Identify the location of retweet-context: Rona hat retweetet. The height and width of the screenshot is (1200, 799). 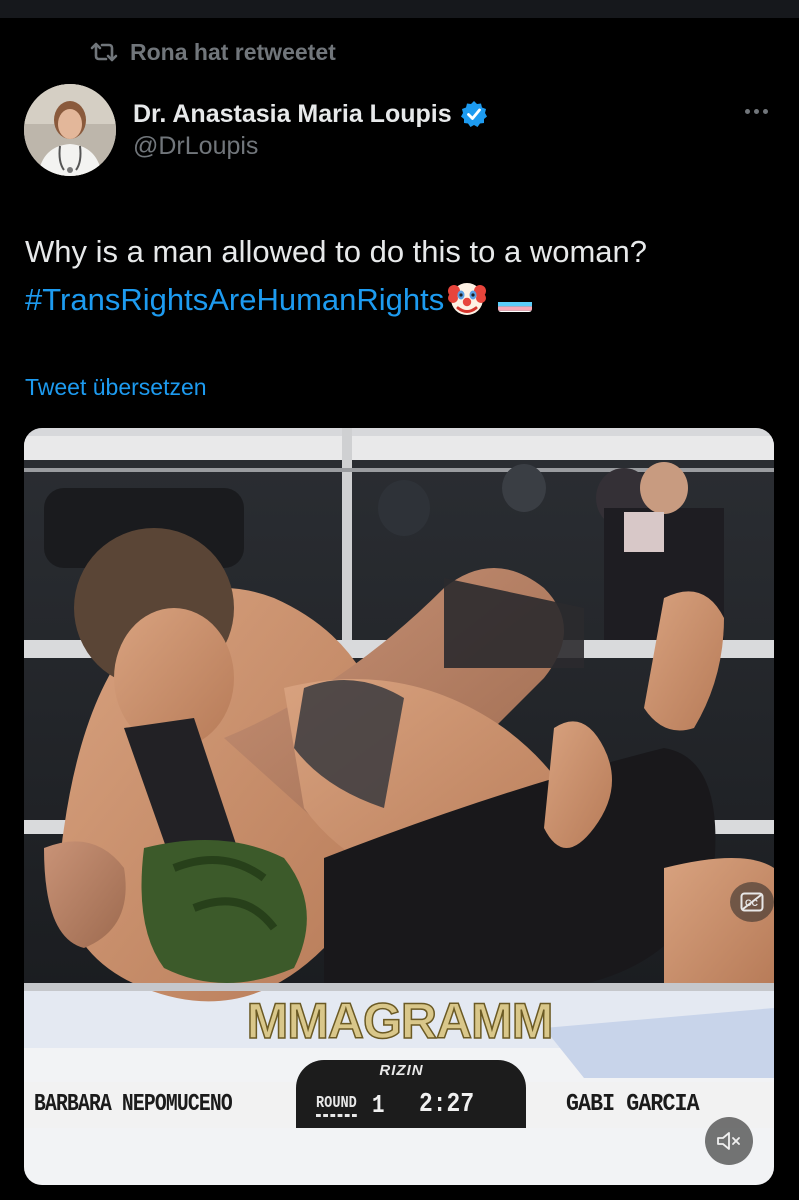
(213, 52).